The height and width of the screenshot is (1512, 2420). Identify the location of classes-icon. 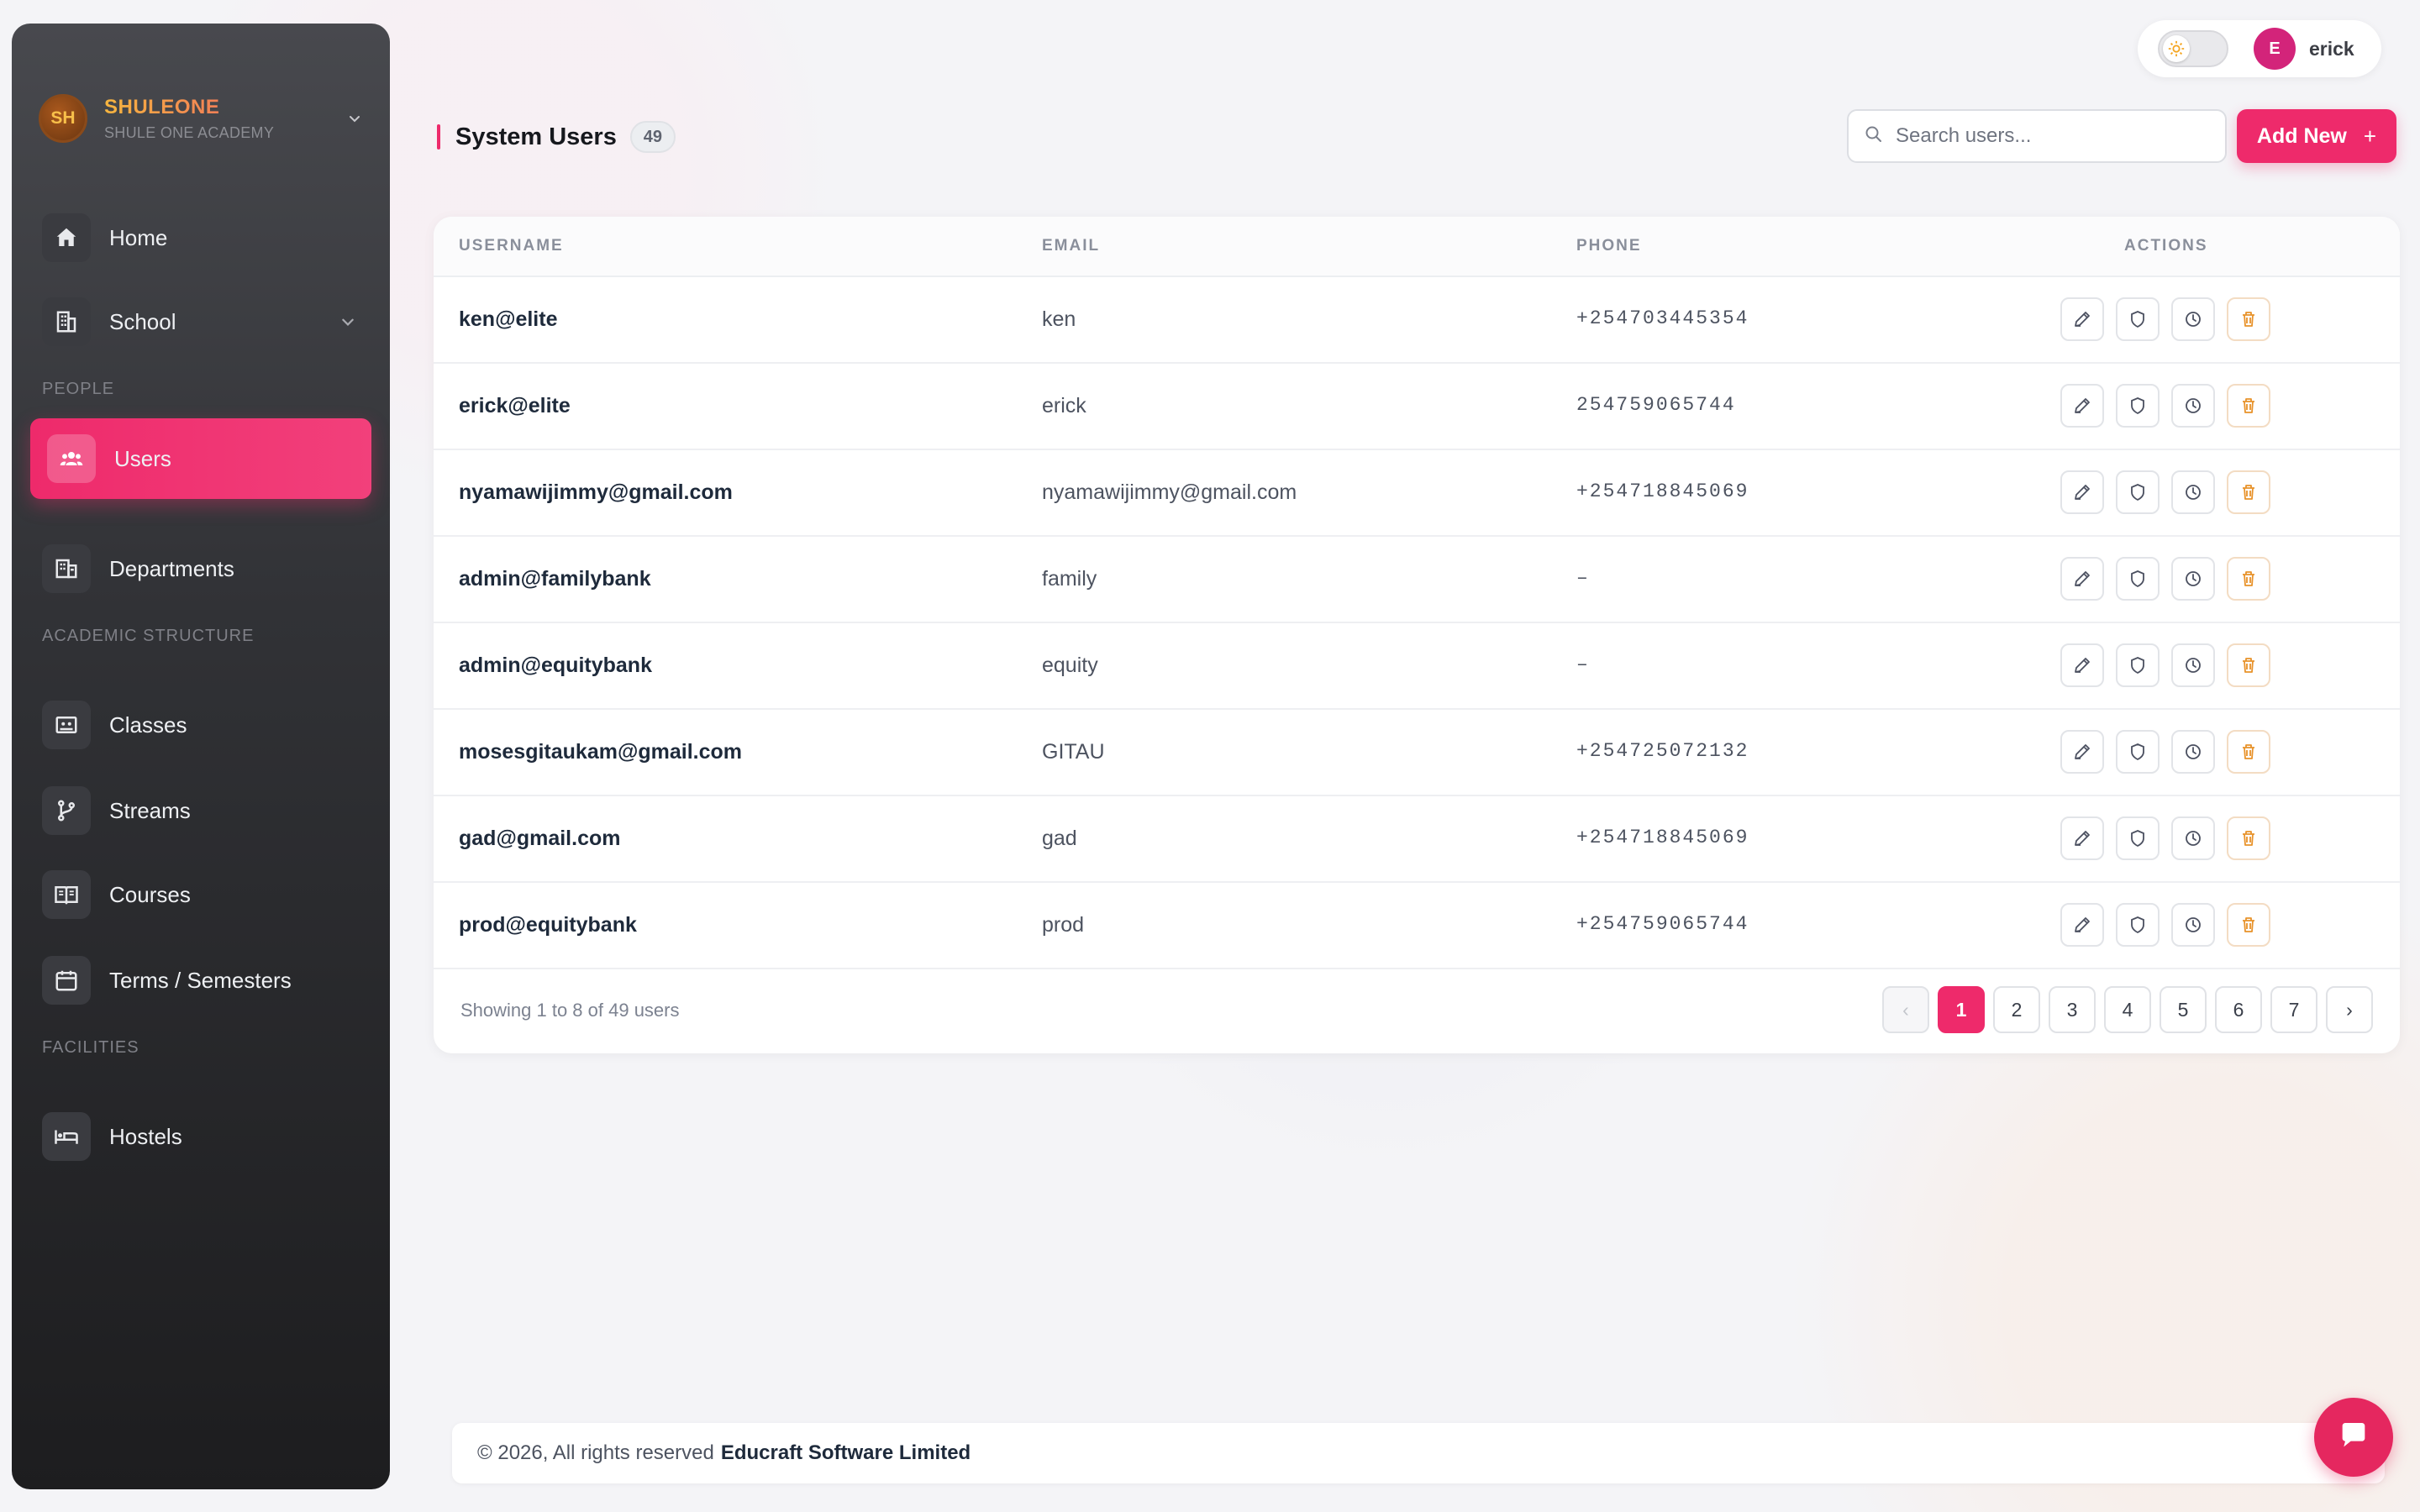
(66, 725).